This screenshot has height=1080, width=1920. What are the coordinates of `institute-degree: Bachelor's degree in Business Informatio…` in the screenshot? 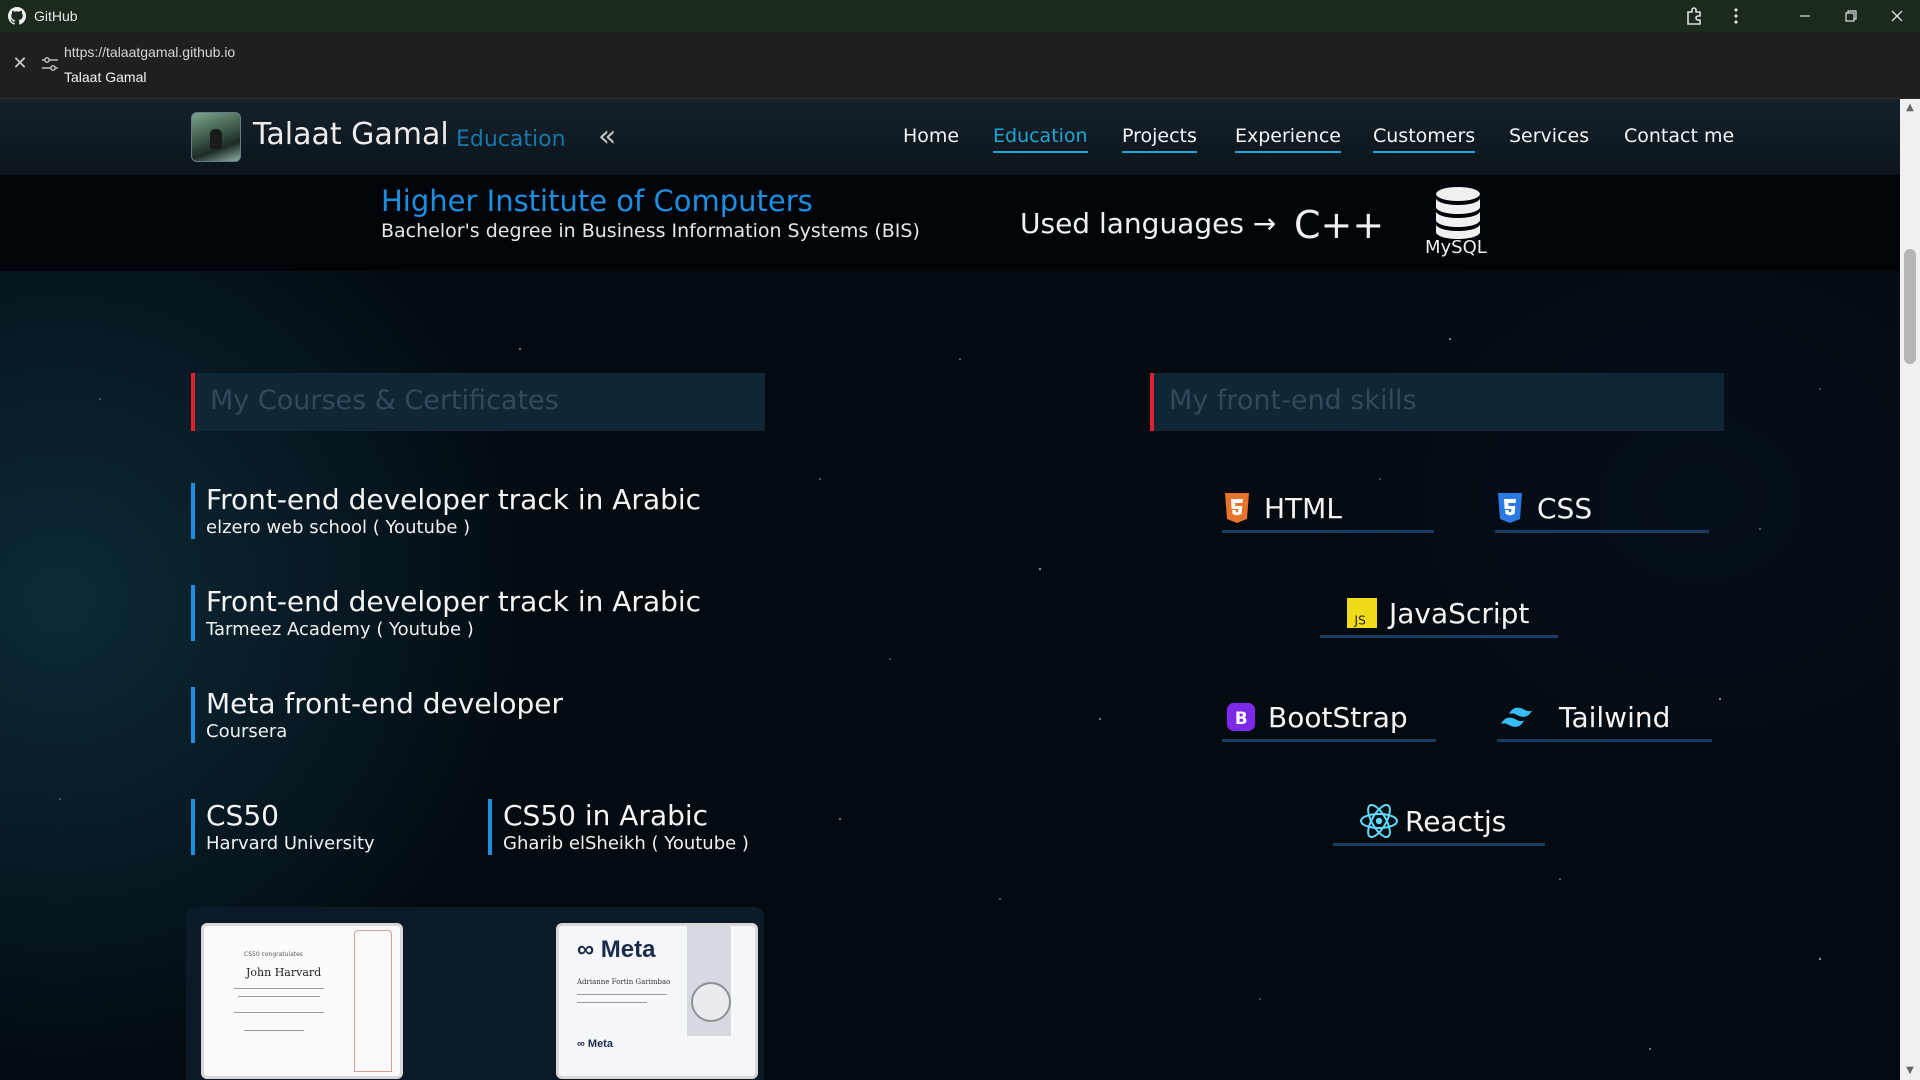 It's located at (650, 231).